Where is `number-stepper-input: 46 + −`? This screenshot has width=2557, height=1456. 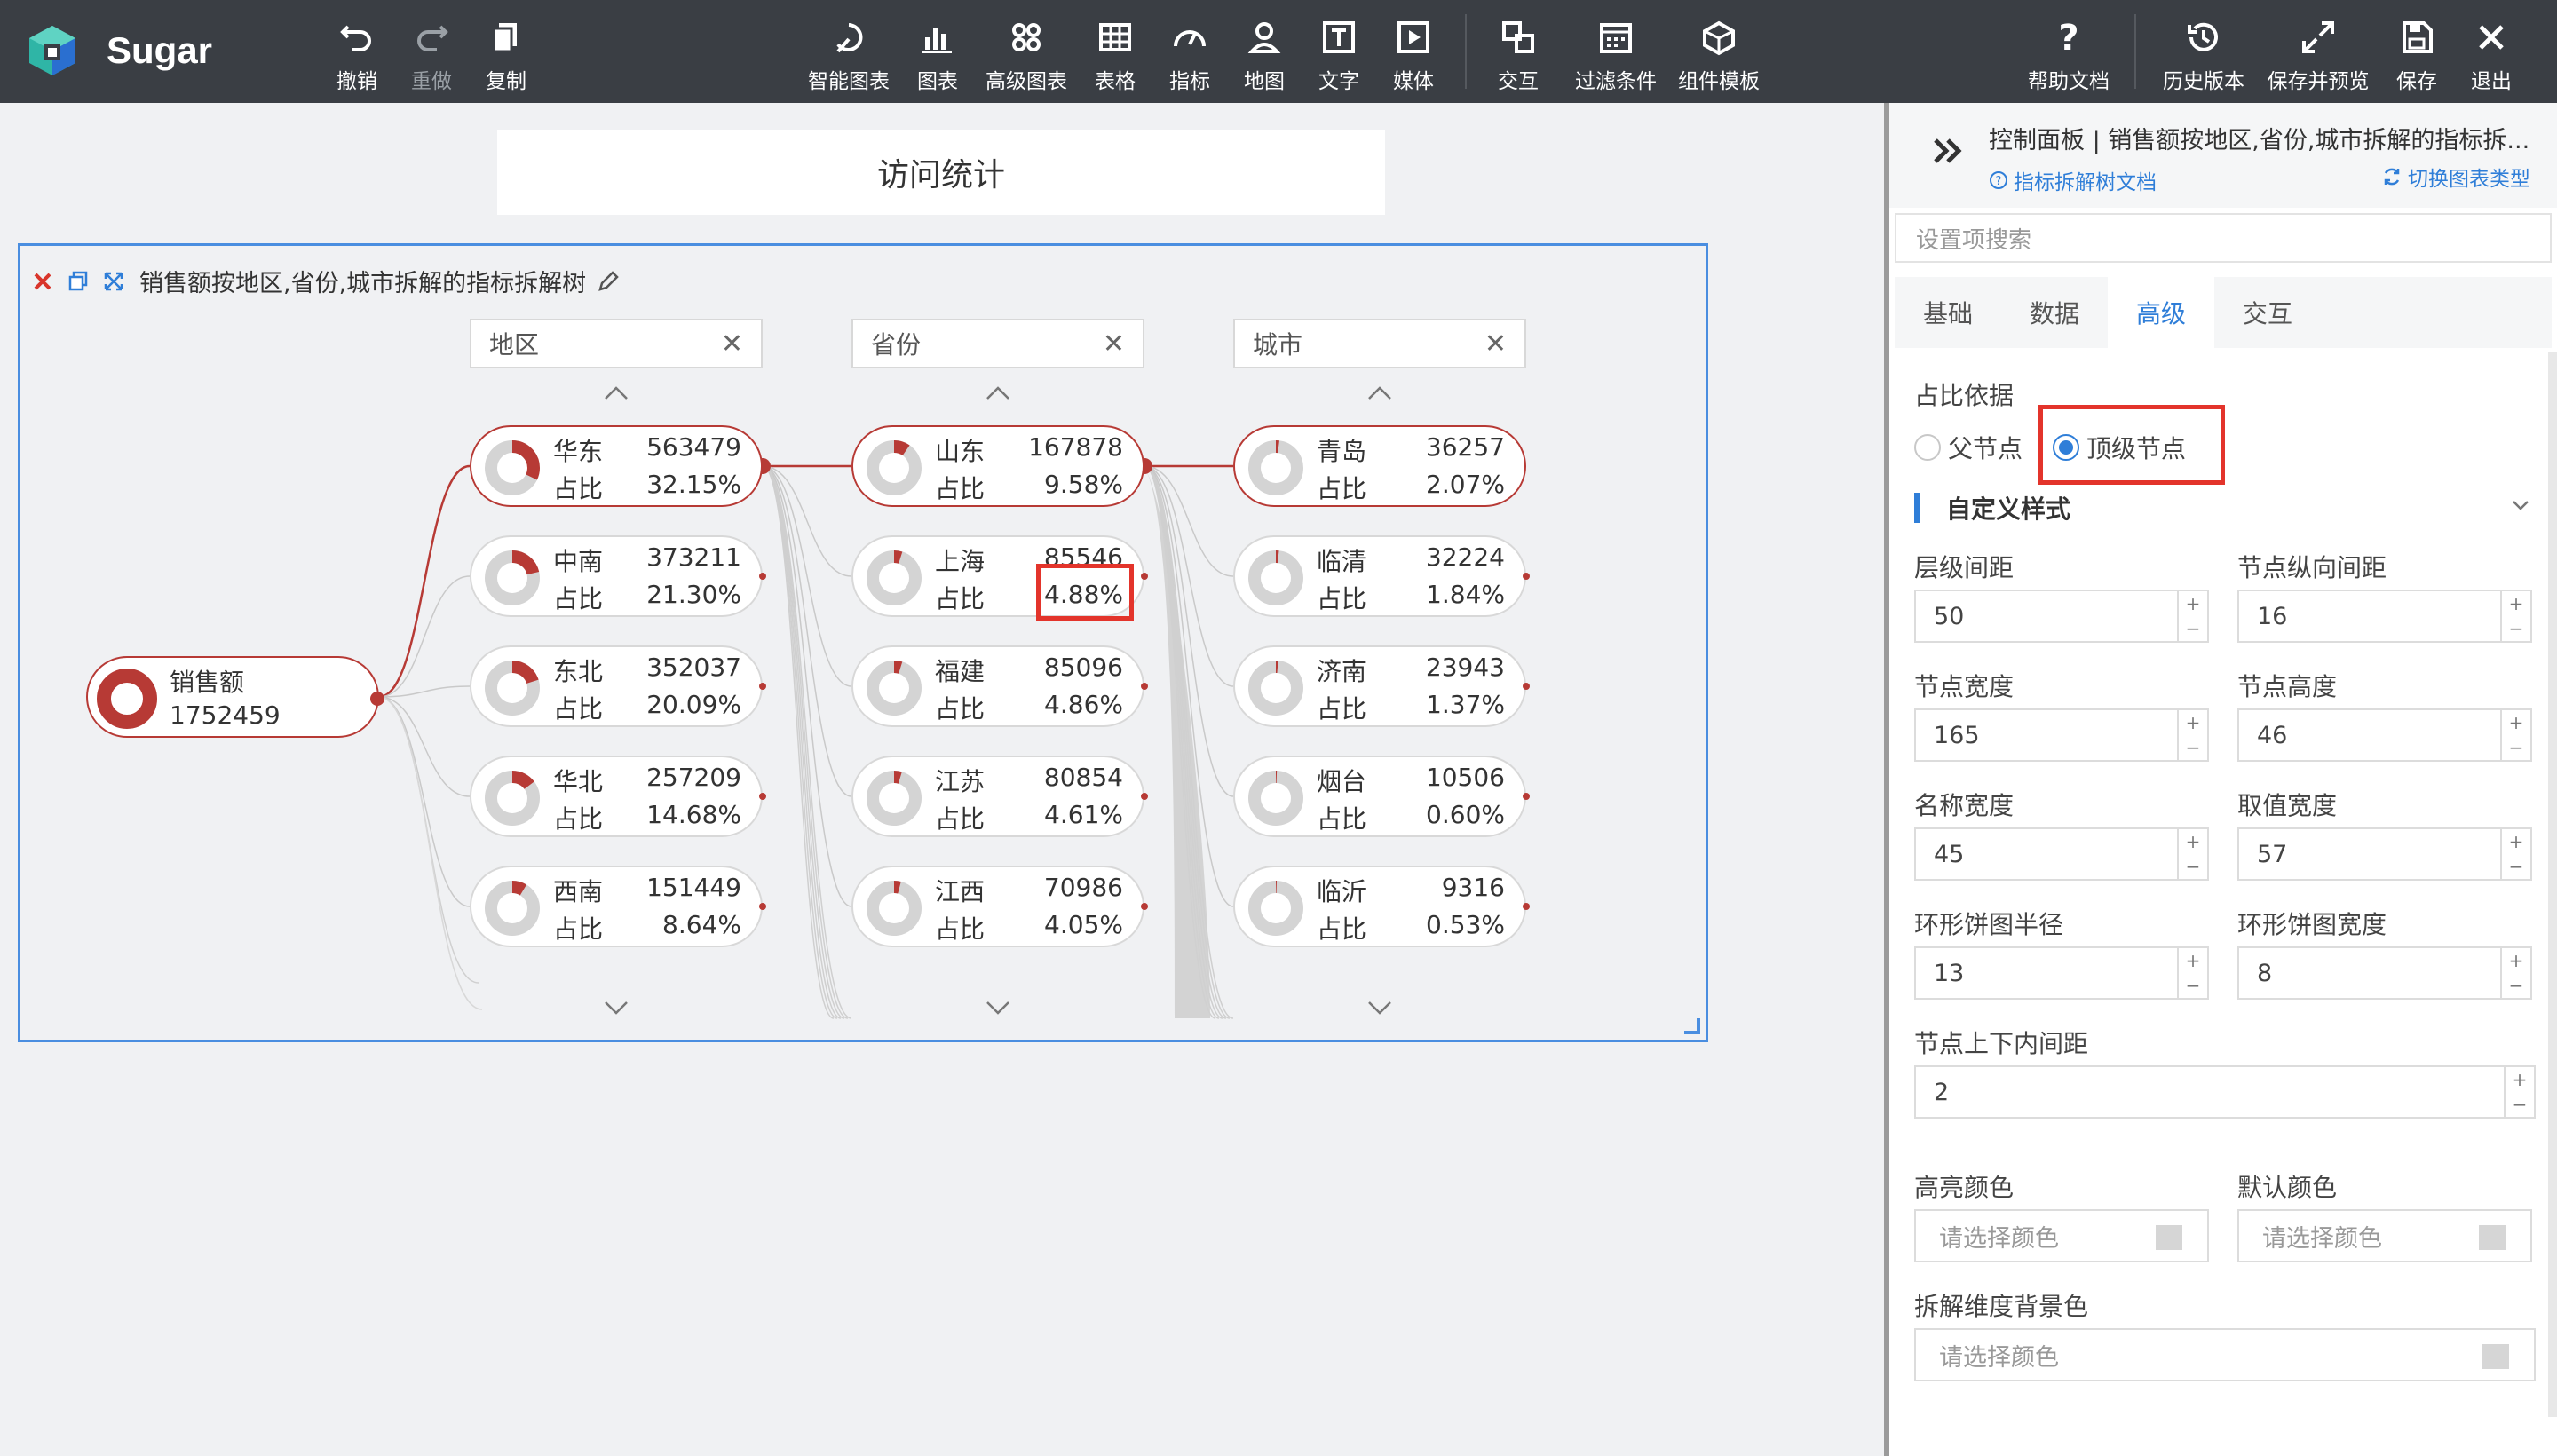
number-stepper-input: 46 + − is located at coordinates (2384, 735).